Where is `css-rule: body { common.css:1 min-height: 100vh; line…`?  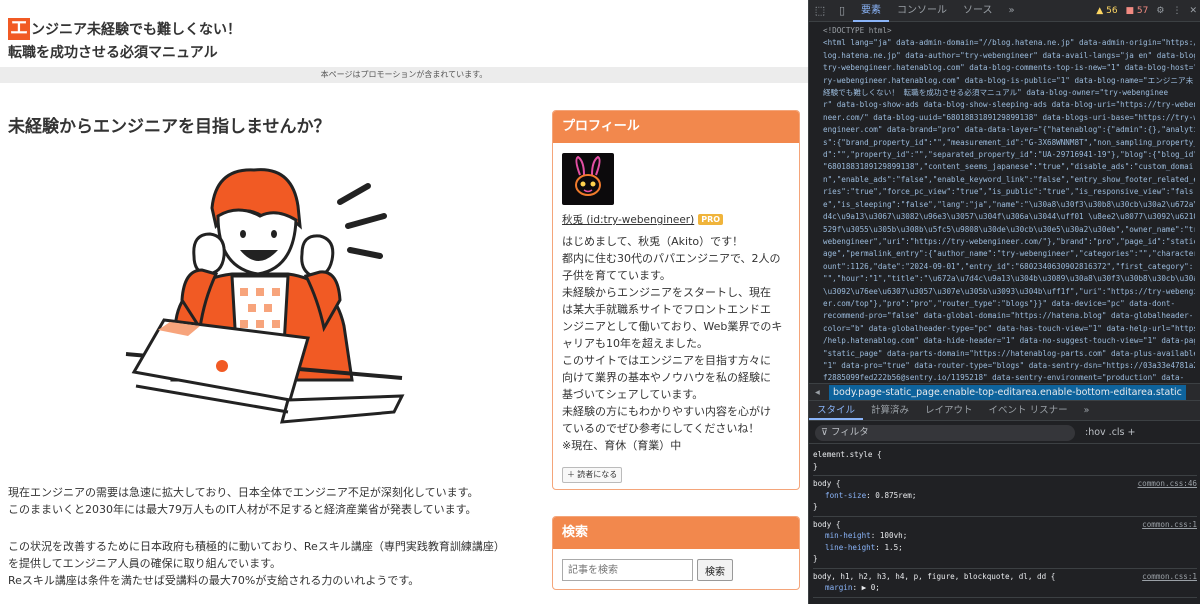 css-rule: body { common.css:1 min-height: 100vh; line… is located at coordinates (1005, 543).